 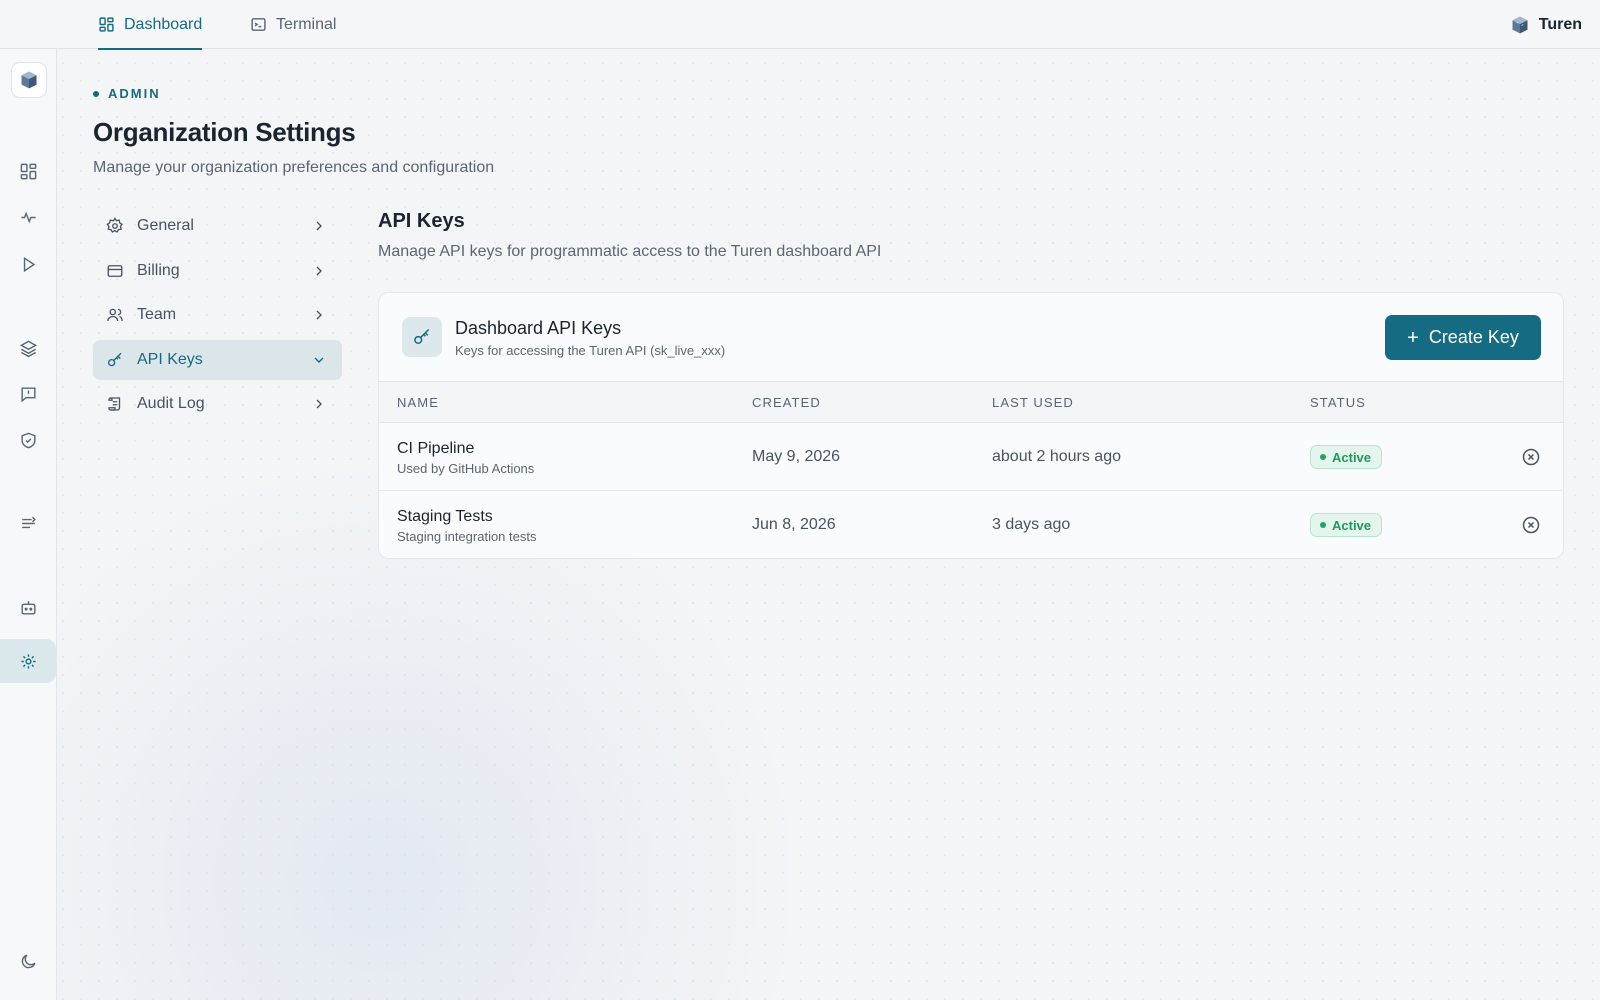 I want to click on layers-icon, so click(x=28, y=348).